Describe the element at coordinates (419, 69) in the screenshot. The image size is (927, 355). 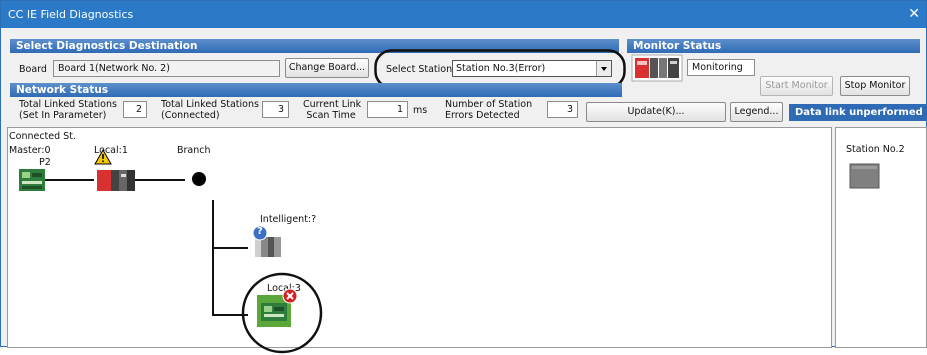
I see `select-station-label: Select Station` at that location.